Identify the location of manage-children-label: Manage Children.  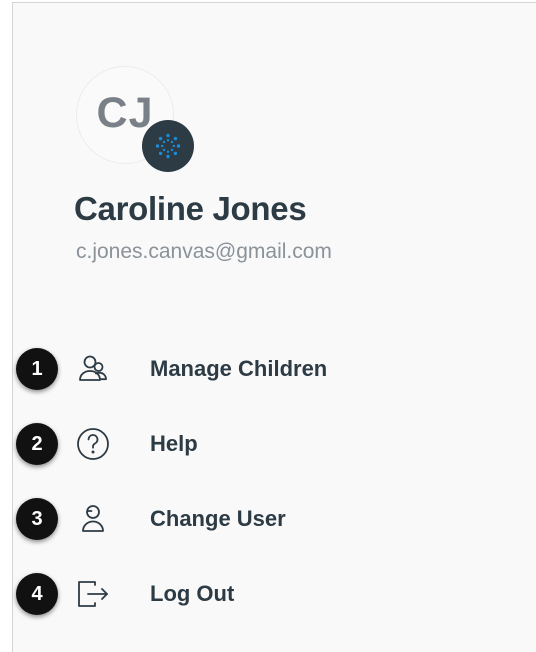
(239, 368).